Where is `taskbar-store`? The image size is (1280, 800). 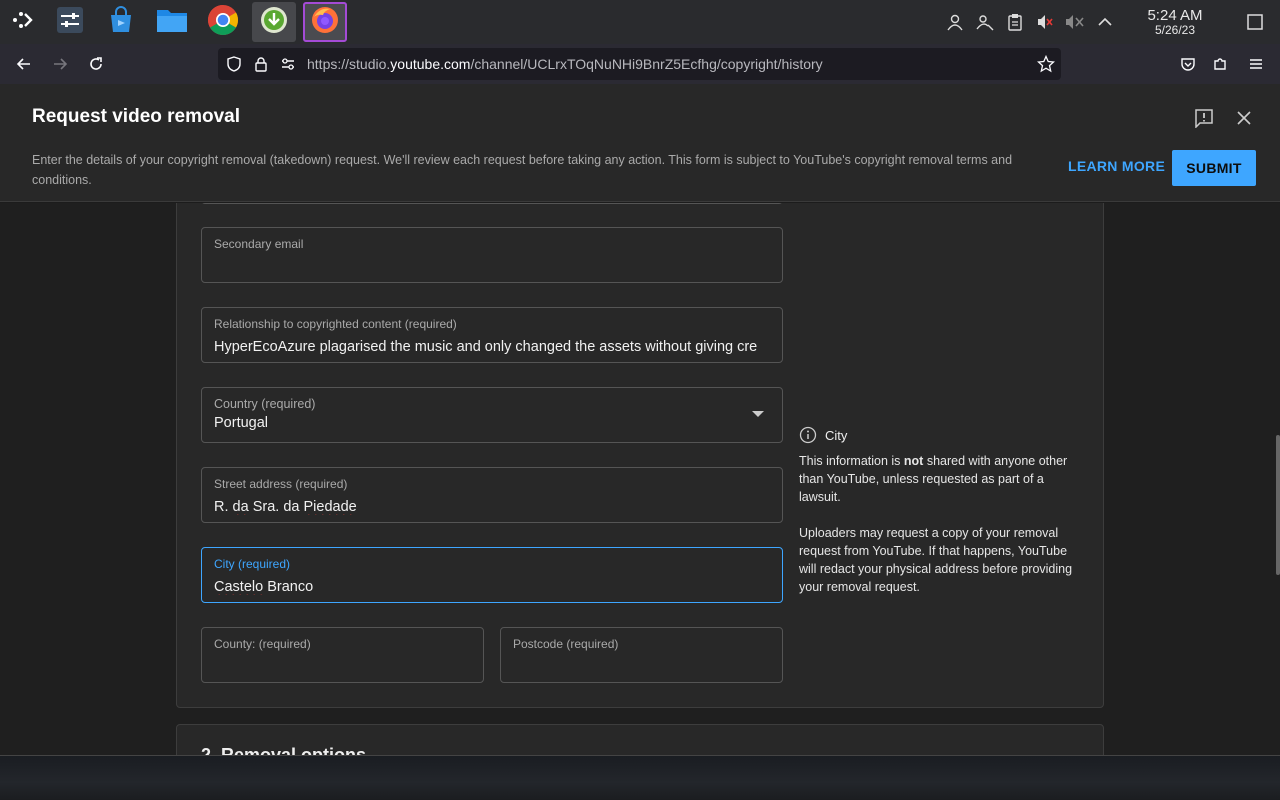 taskbar-store is located at coordinates (121, 22).